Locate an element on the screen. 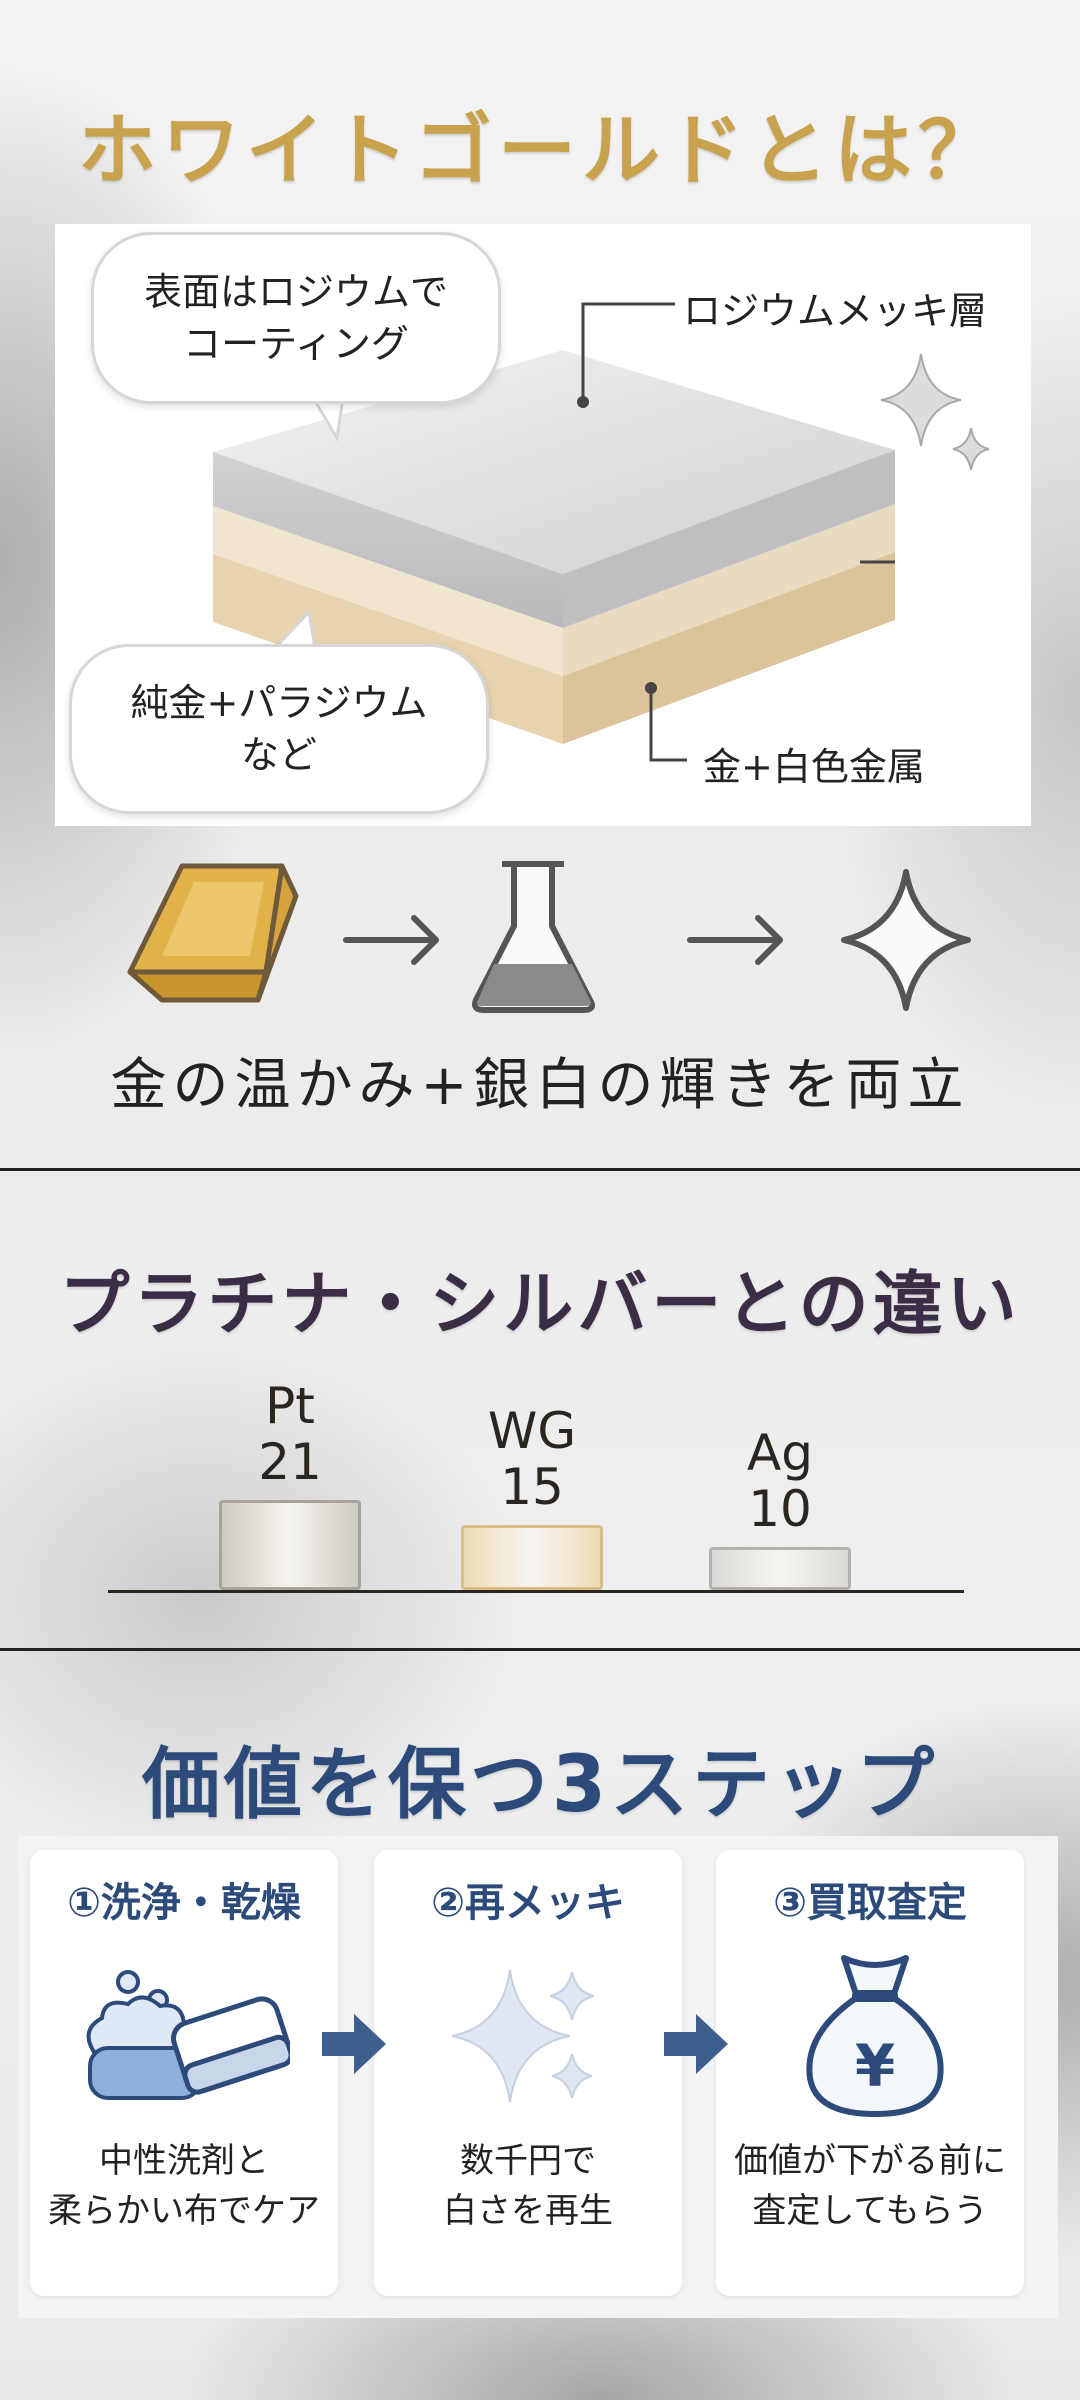  rhodium-coating-callout: 表面はロジウムで コーティング is located at coordinates (296, 318).